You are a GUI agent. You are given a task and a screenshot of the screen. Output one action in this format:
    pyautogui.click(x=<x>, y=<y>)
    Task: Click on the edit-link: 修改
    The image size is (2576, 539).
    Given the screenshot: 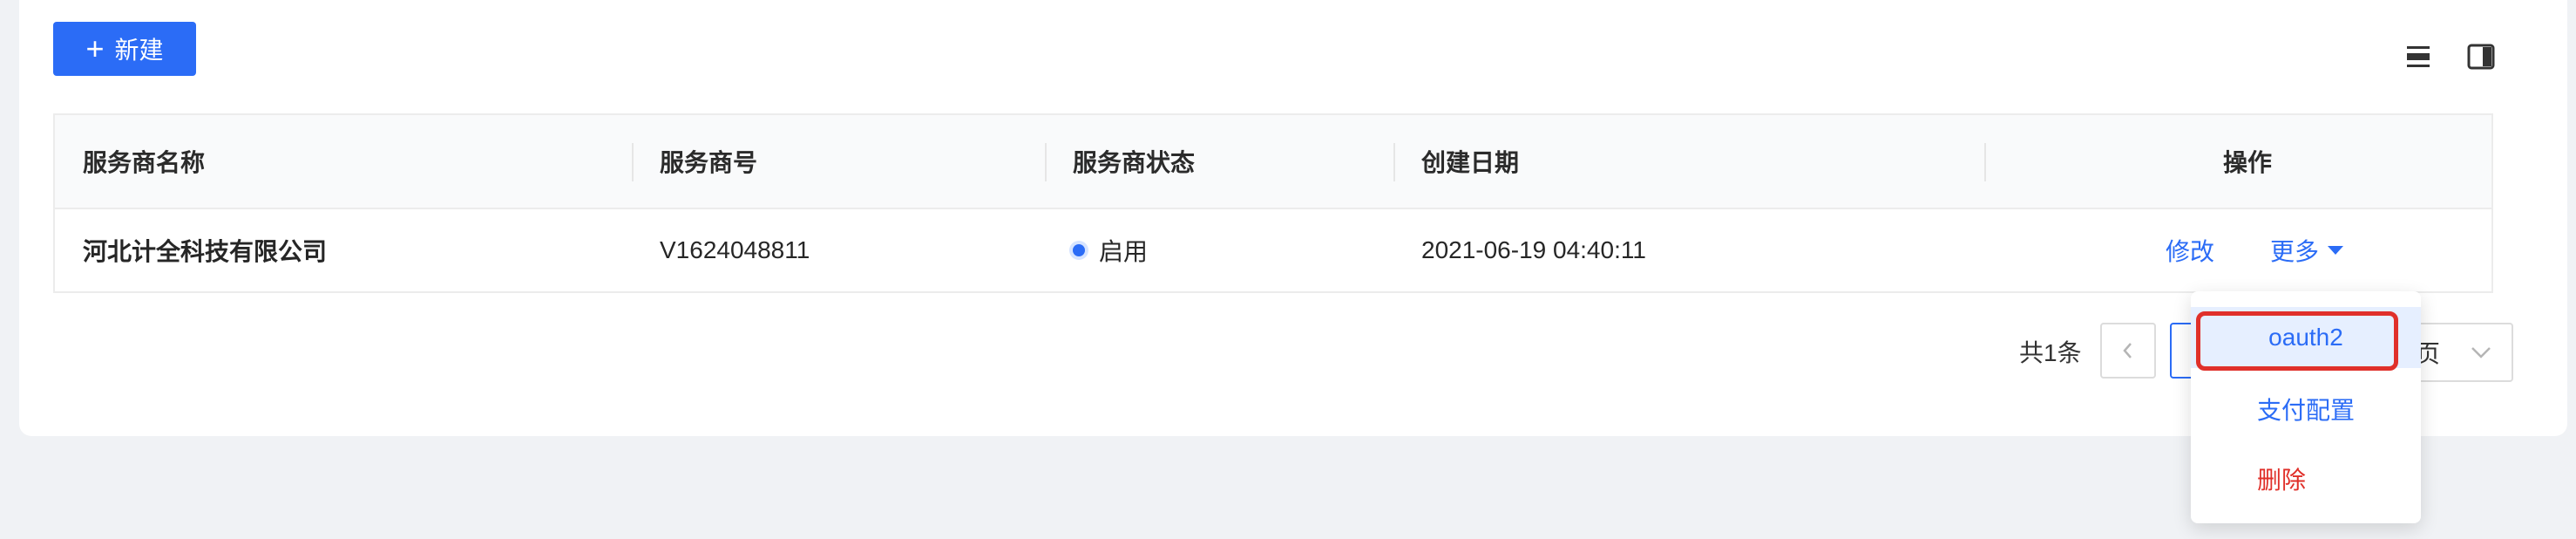 What is the action you would take?
    pyautogui.click(x=2190, y=250)
    